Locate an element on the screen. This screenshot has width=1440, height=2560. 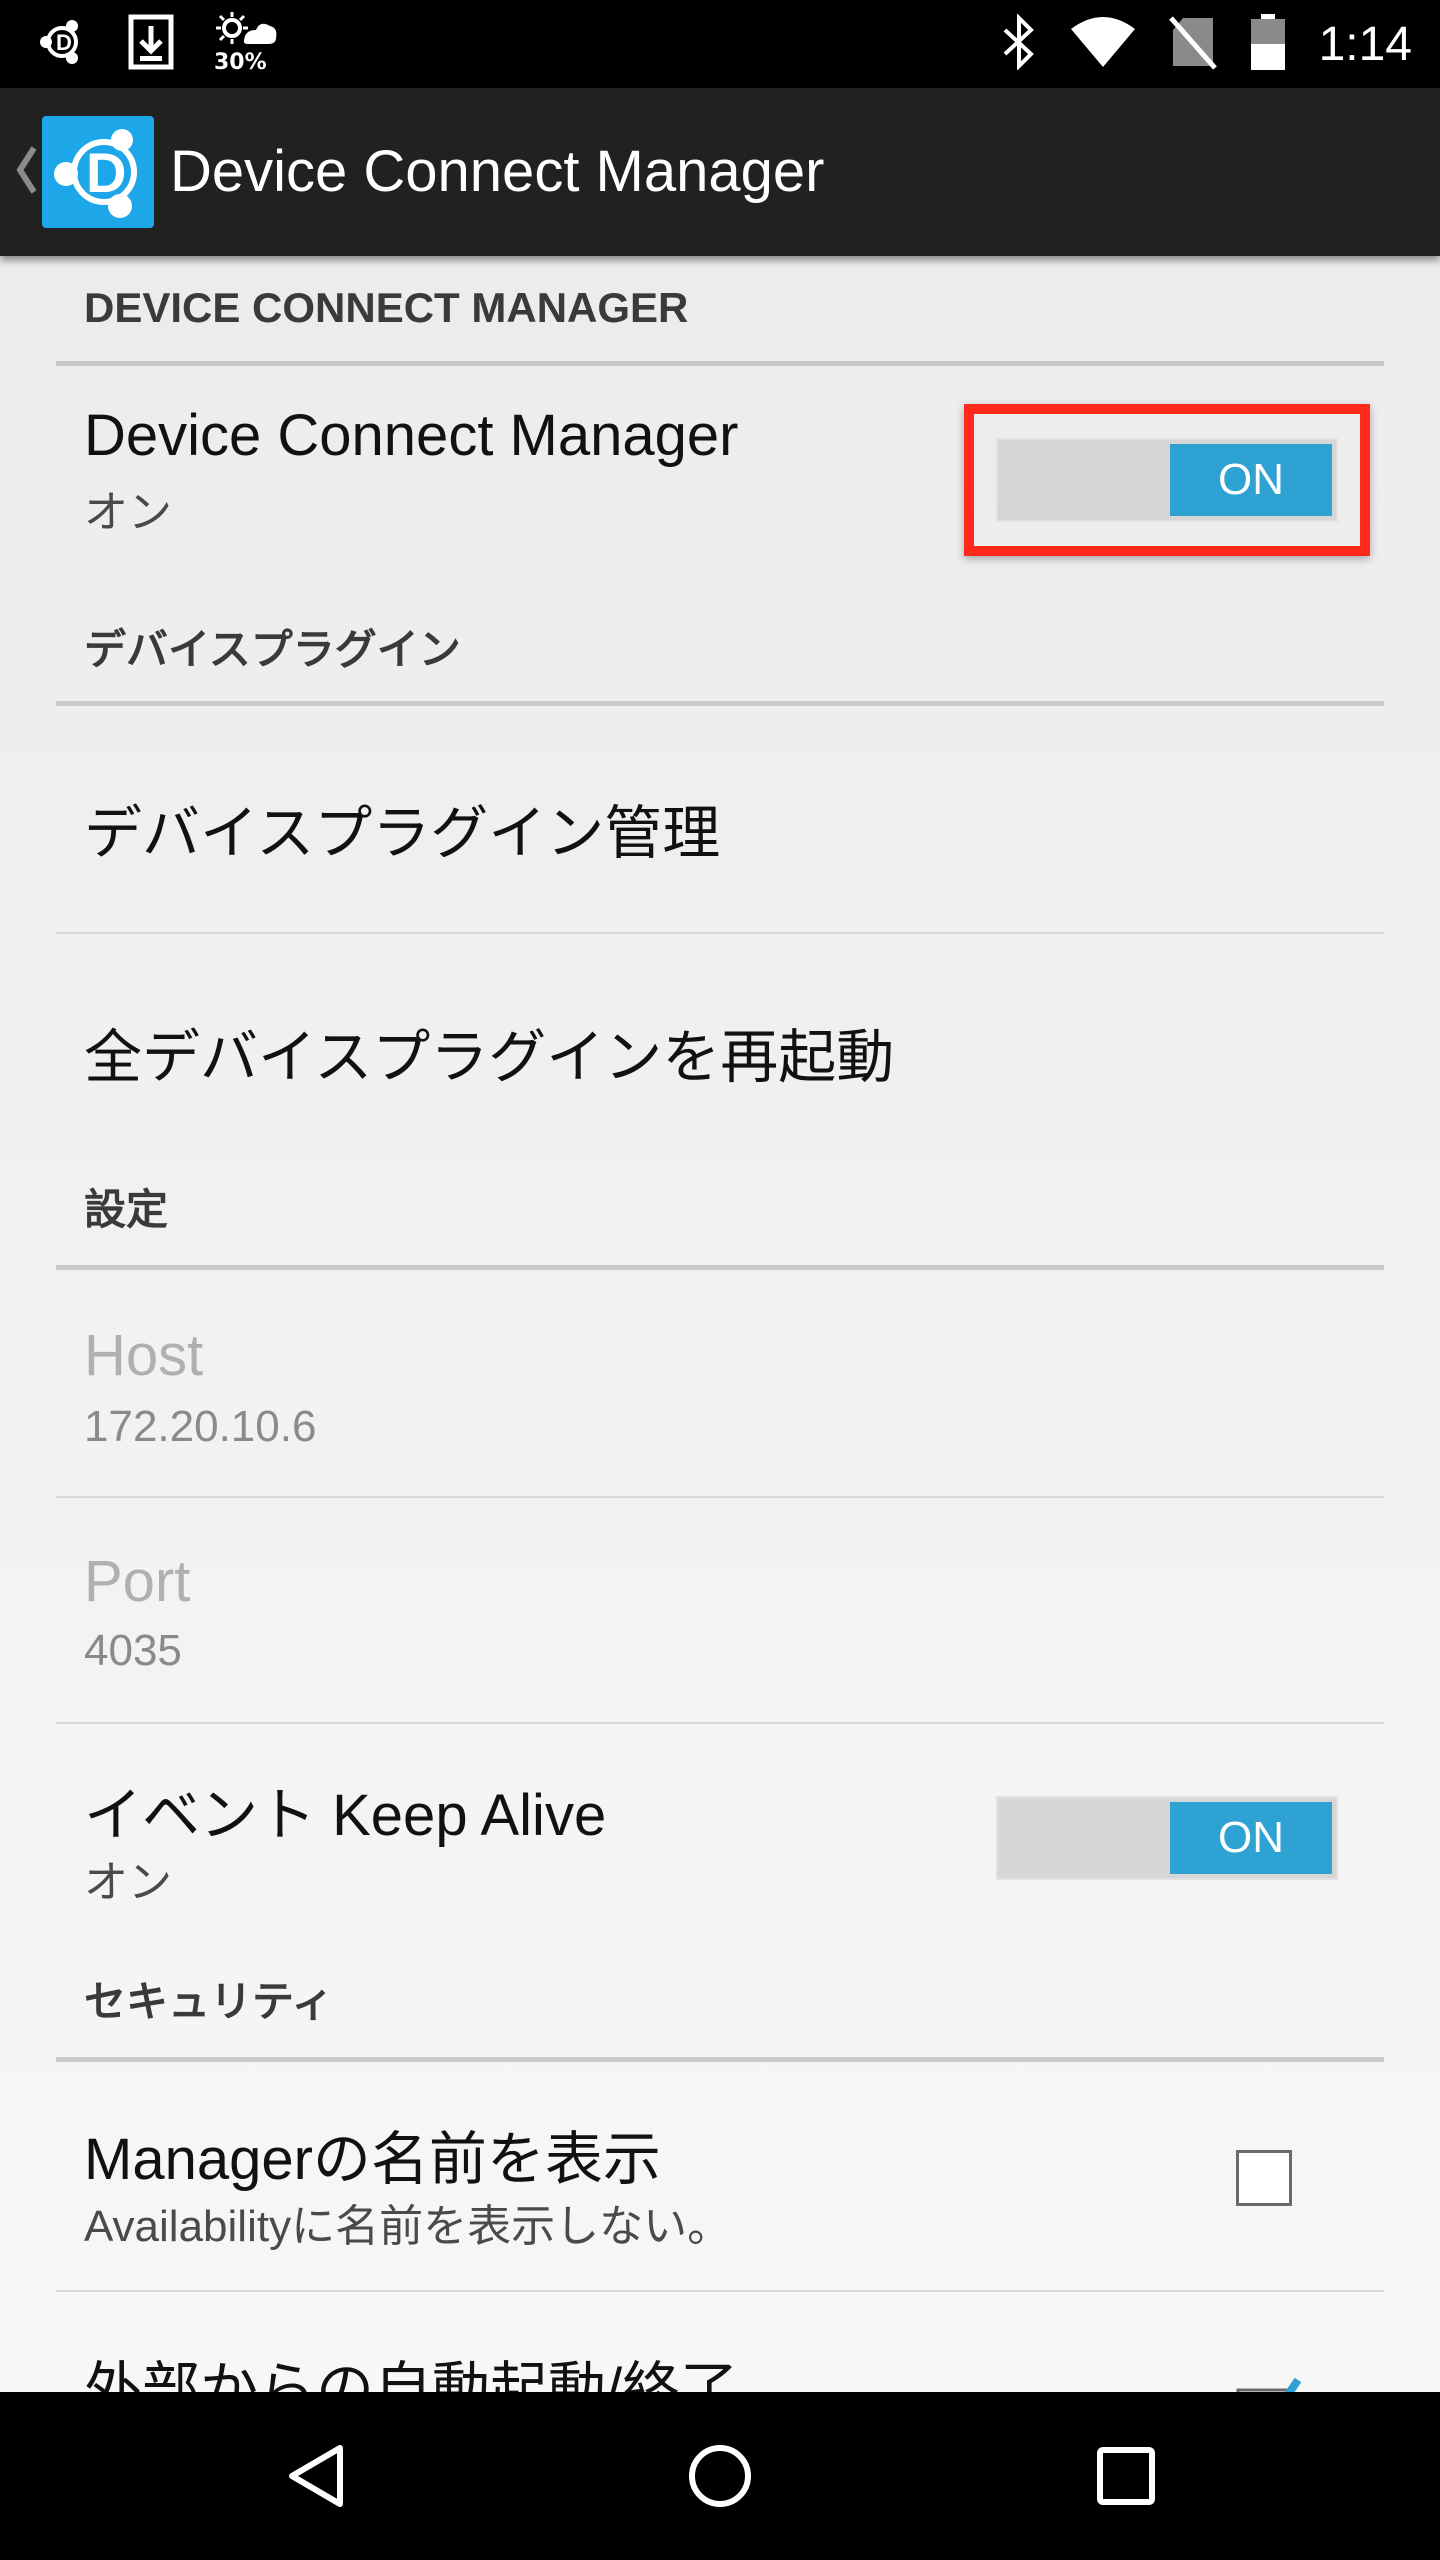
category-title: デバイスプラグイン is located at coordinates (272, 649).